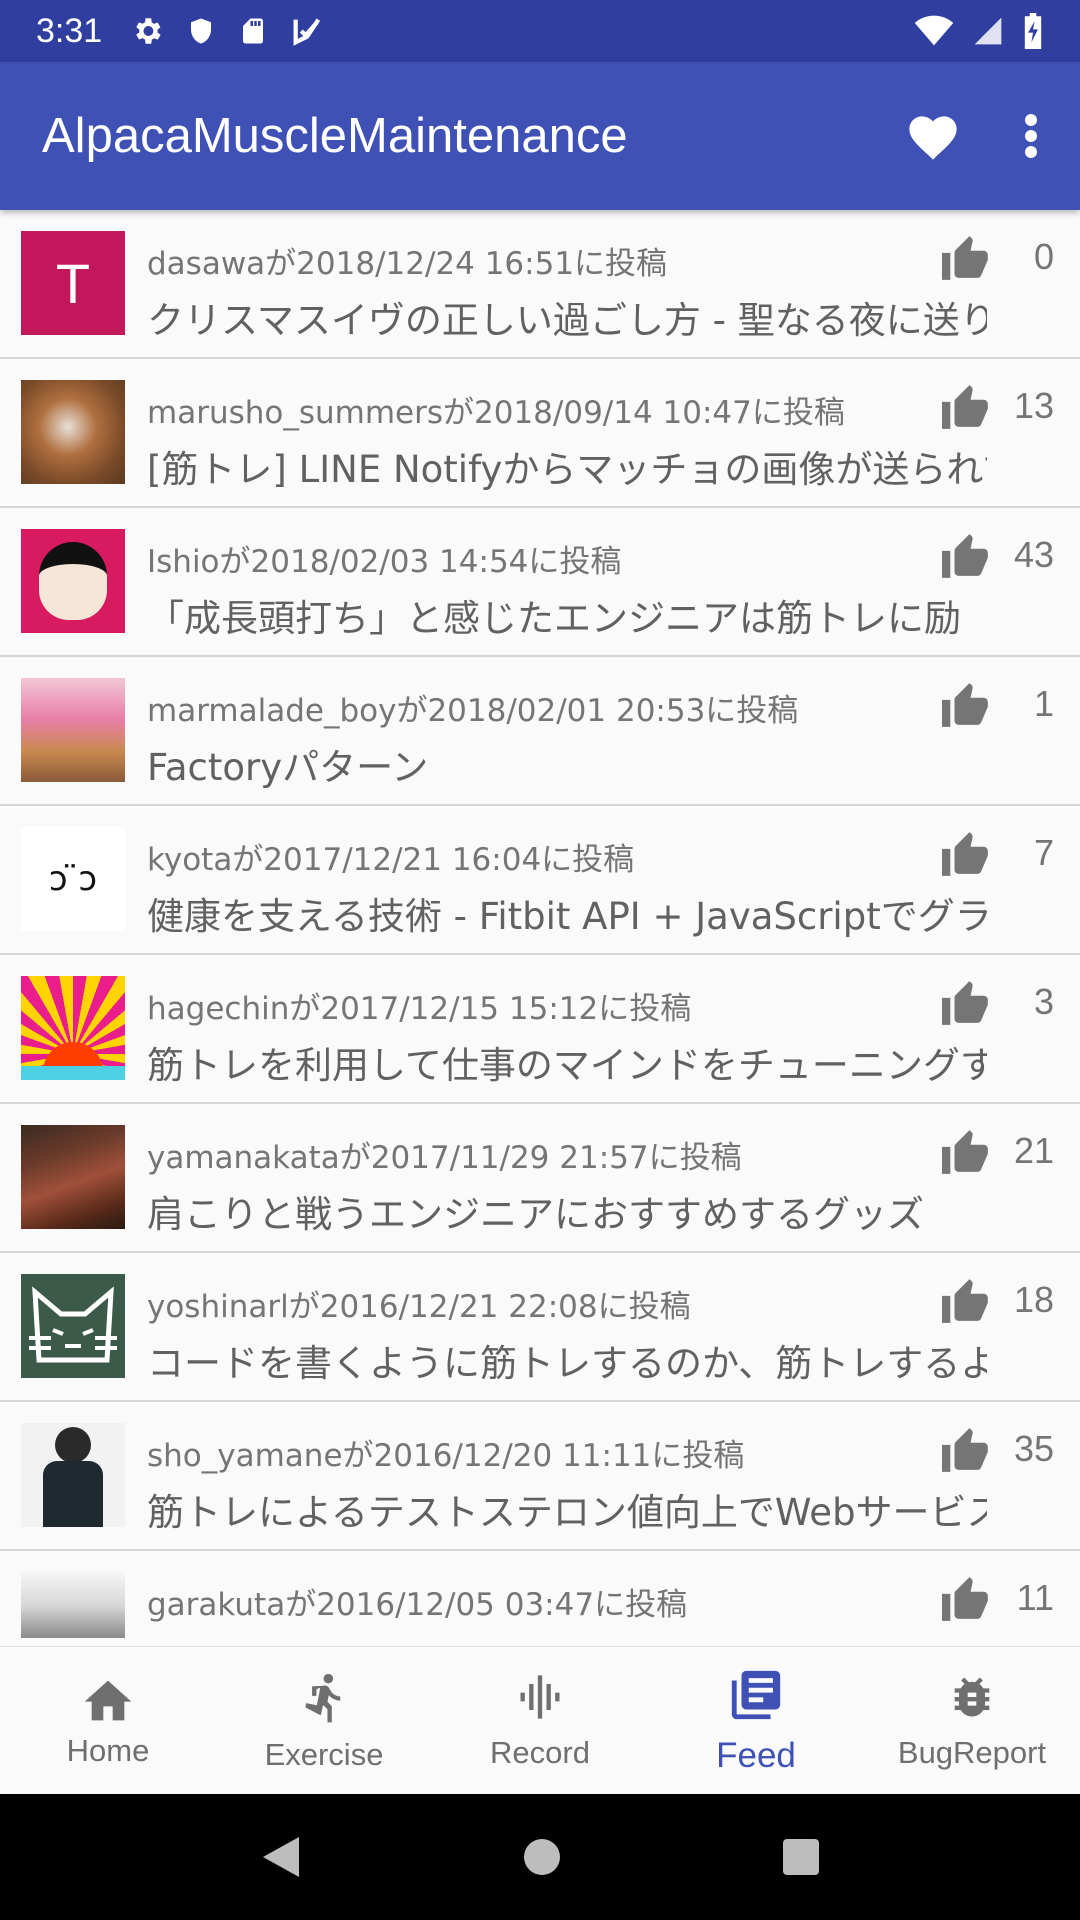 The image size is (1080, 1920). Describe the element at coordinates (281, 1857) in the screenshot. I see `back-icon` at that location.